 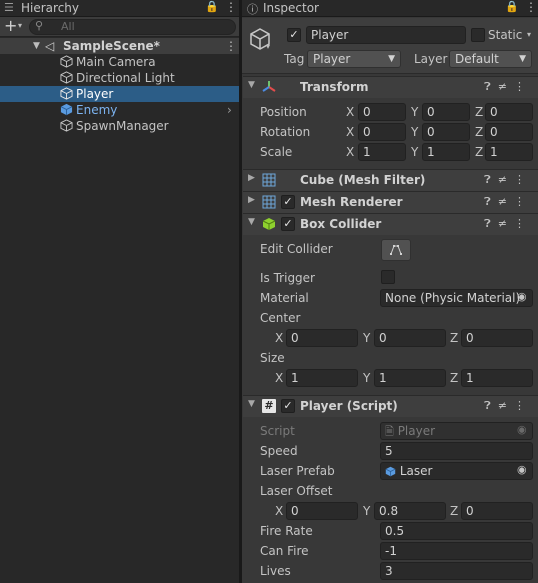 What do you see at coordinates (456, 571) in the screenshot?
I see `lives-field: 3` at bounding box center [456, 571].